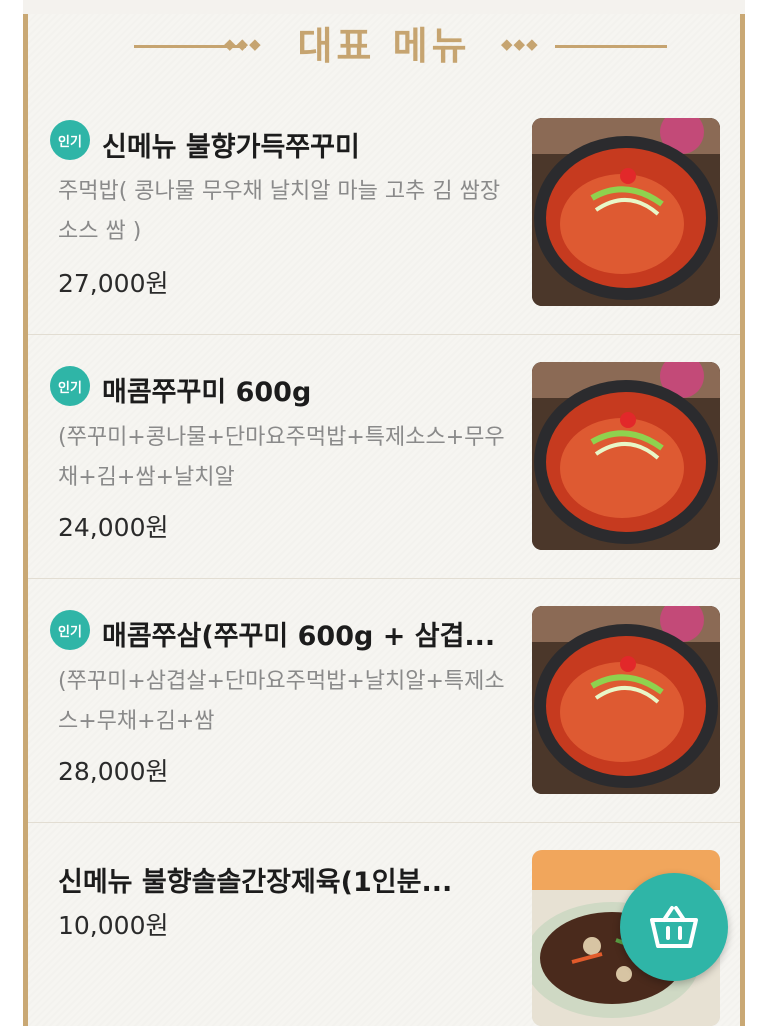 The image size is (773, 1026). I want to click on menu-item-name: 신메뉴 불향가득쭈꾸미, so click(231, 147).